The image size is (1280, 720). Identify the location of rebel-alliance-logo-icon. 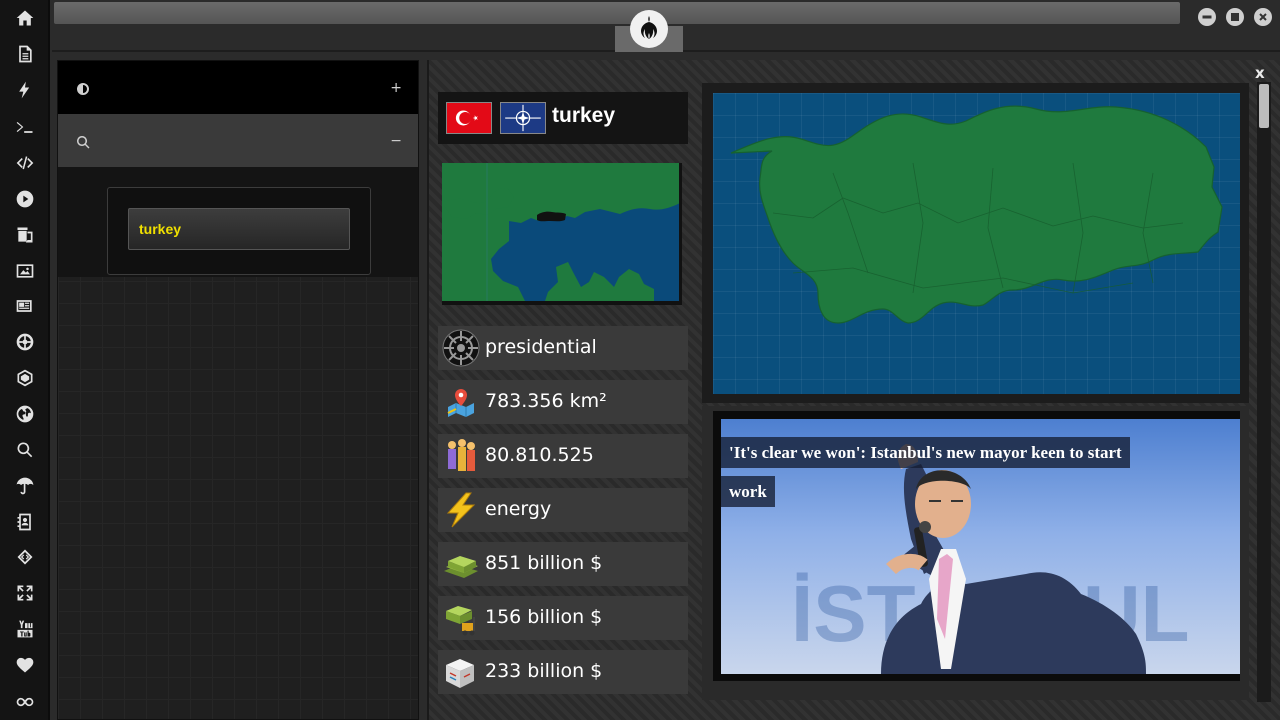
(649, 29).